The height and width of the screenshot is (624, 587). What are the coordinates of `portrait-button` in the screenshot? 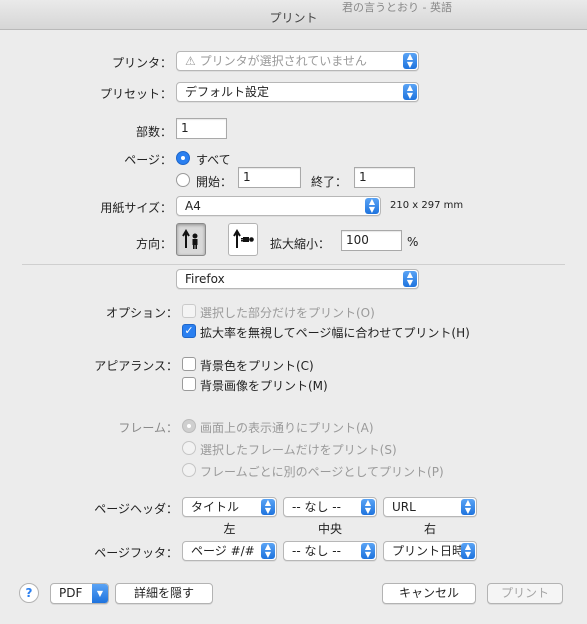 It's located at (191, 239).